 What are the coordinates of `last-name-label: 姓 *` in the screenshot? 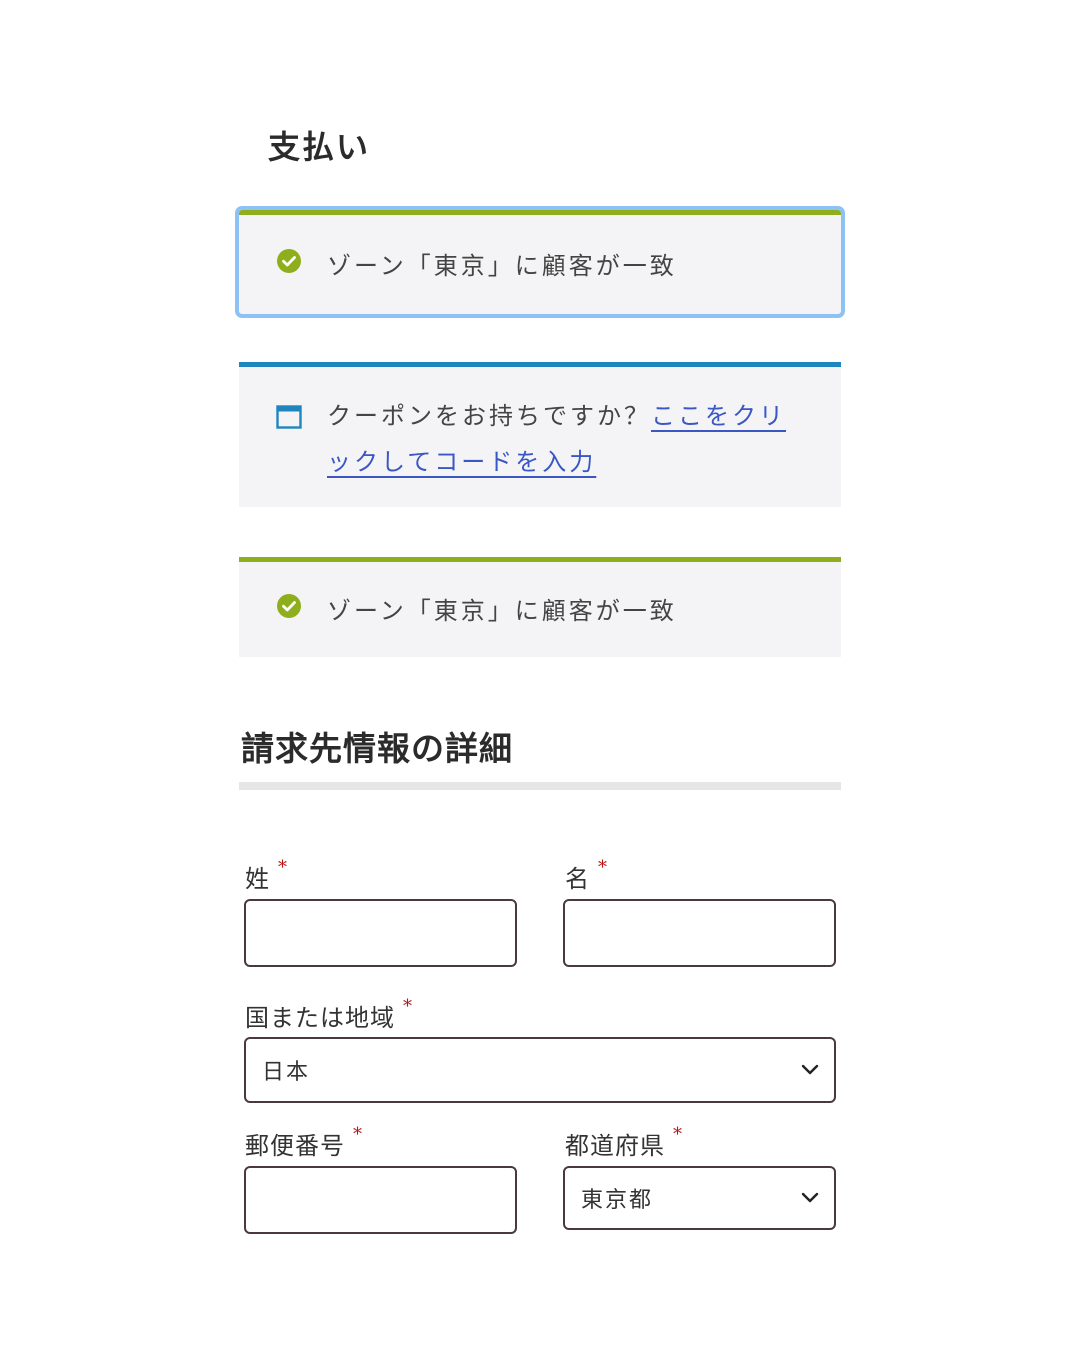 It's located at (266, 875).